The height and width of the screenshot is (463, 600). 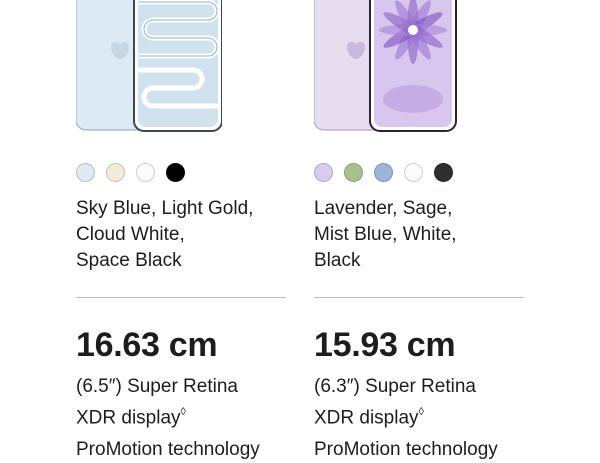 What do you see at coordinates (323, 172) in the screenshot?
I see `swatch-lavender` at bounding box center [323, 172].